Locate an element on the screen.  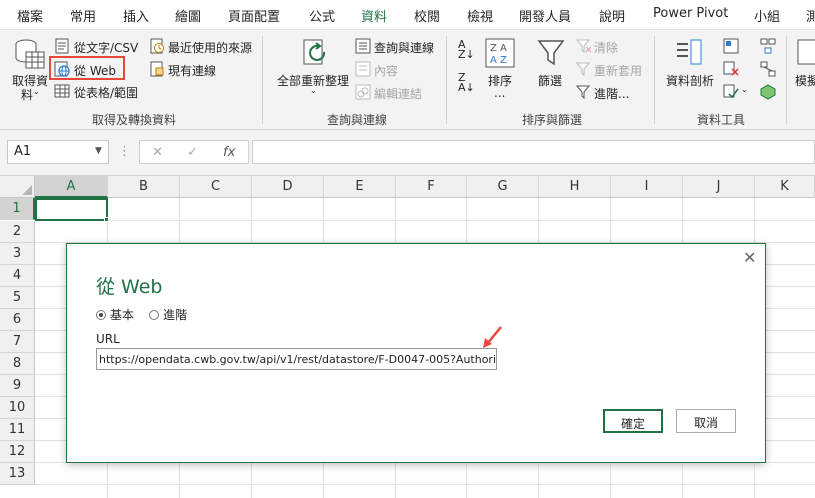
radio-advanced: 進階 is located at coordinates (168, 314).